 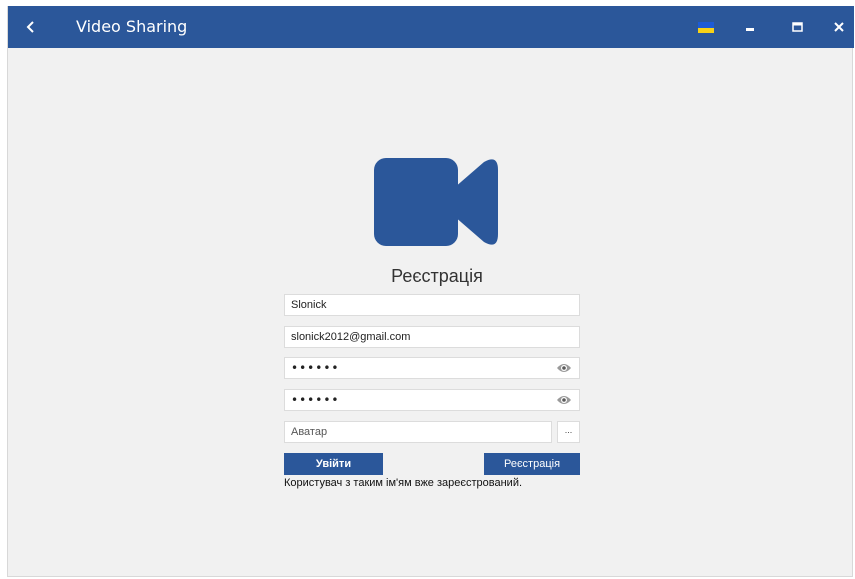 What do you see at coordinates (436, 202) in the screenshot?
I see `video-camera-icon` at bounding box center [436, 202].